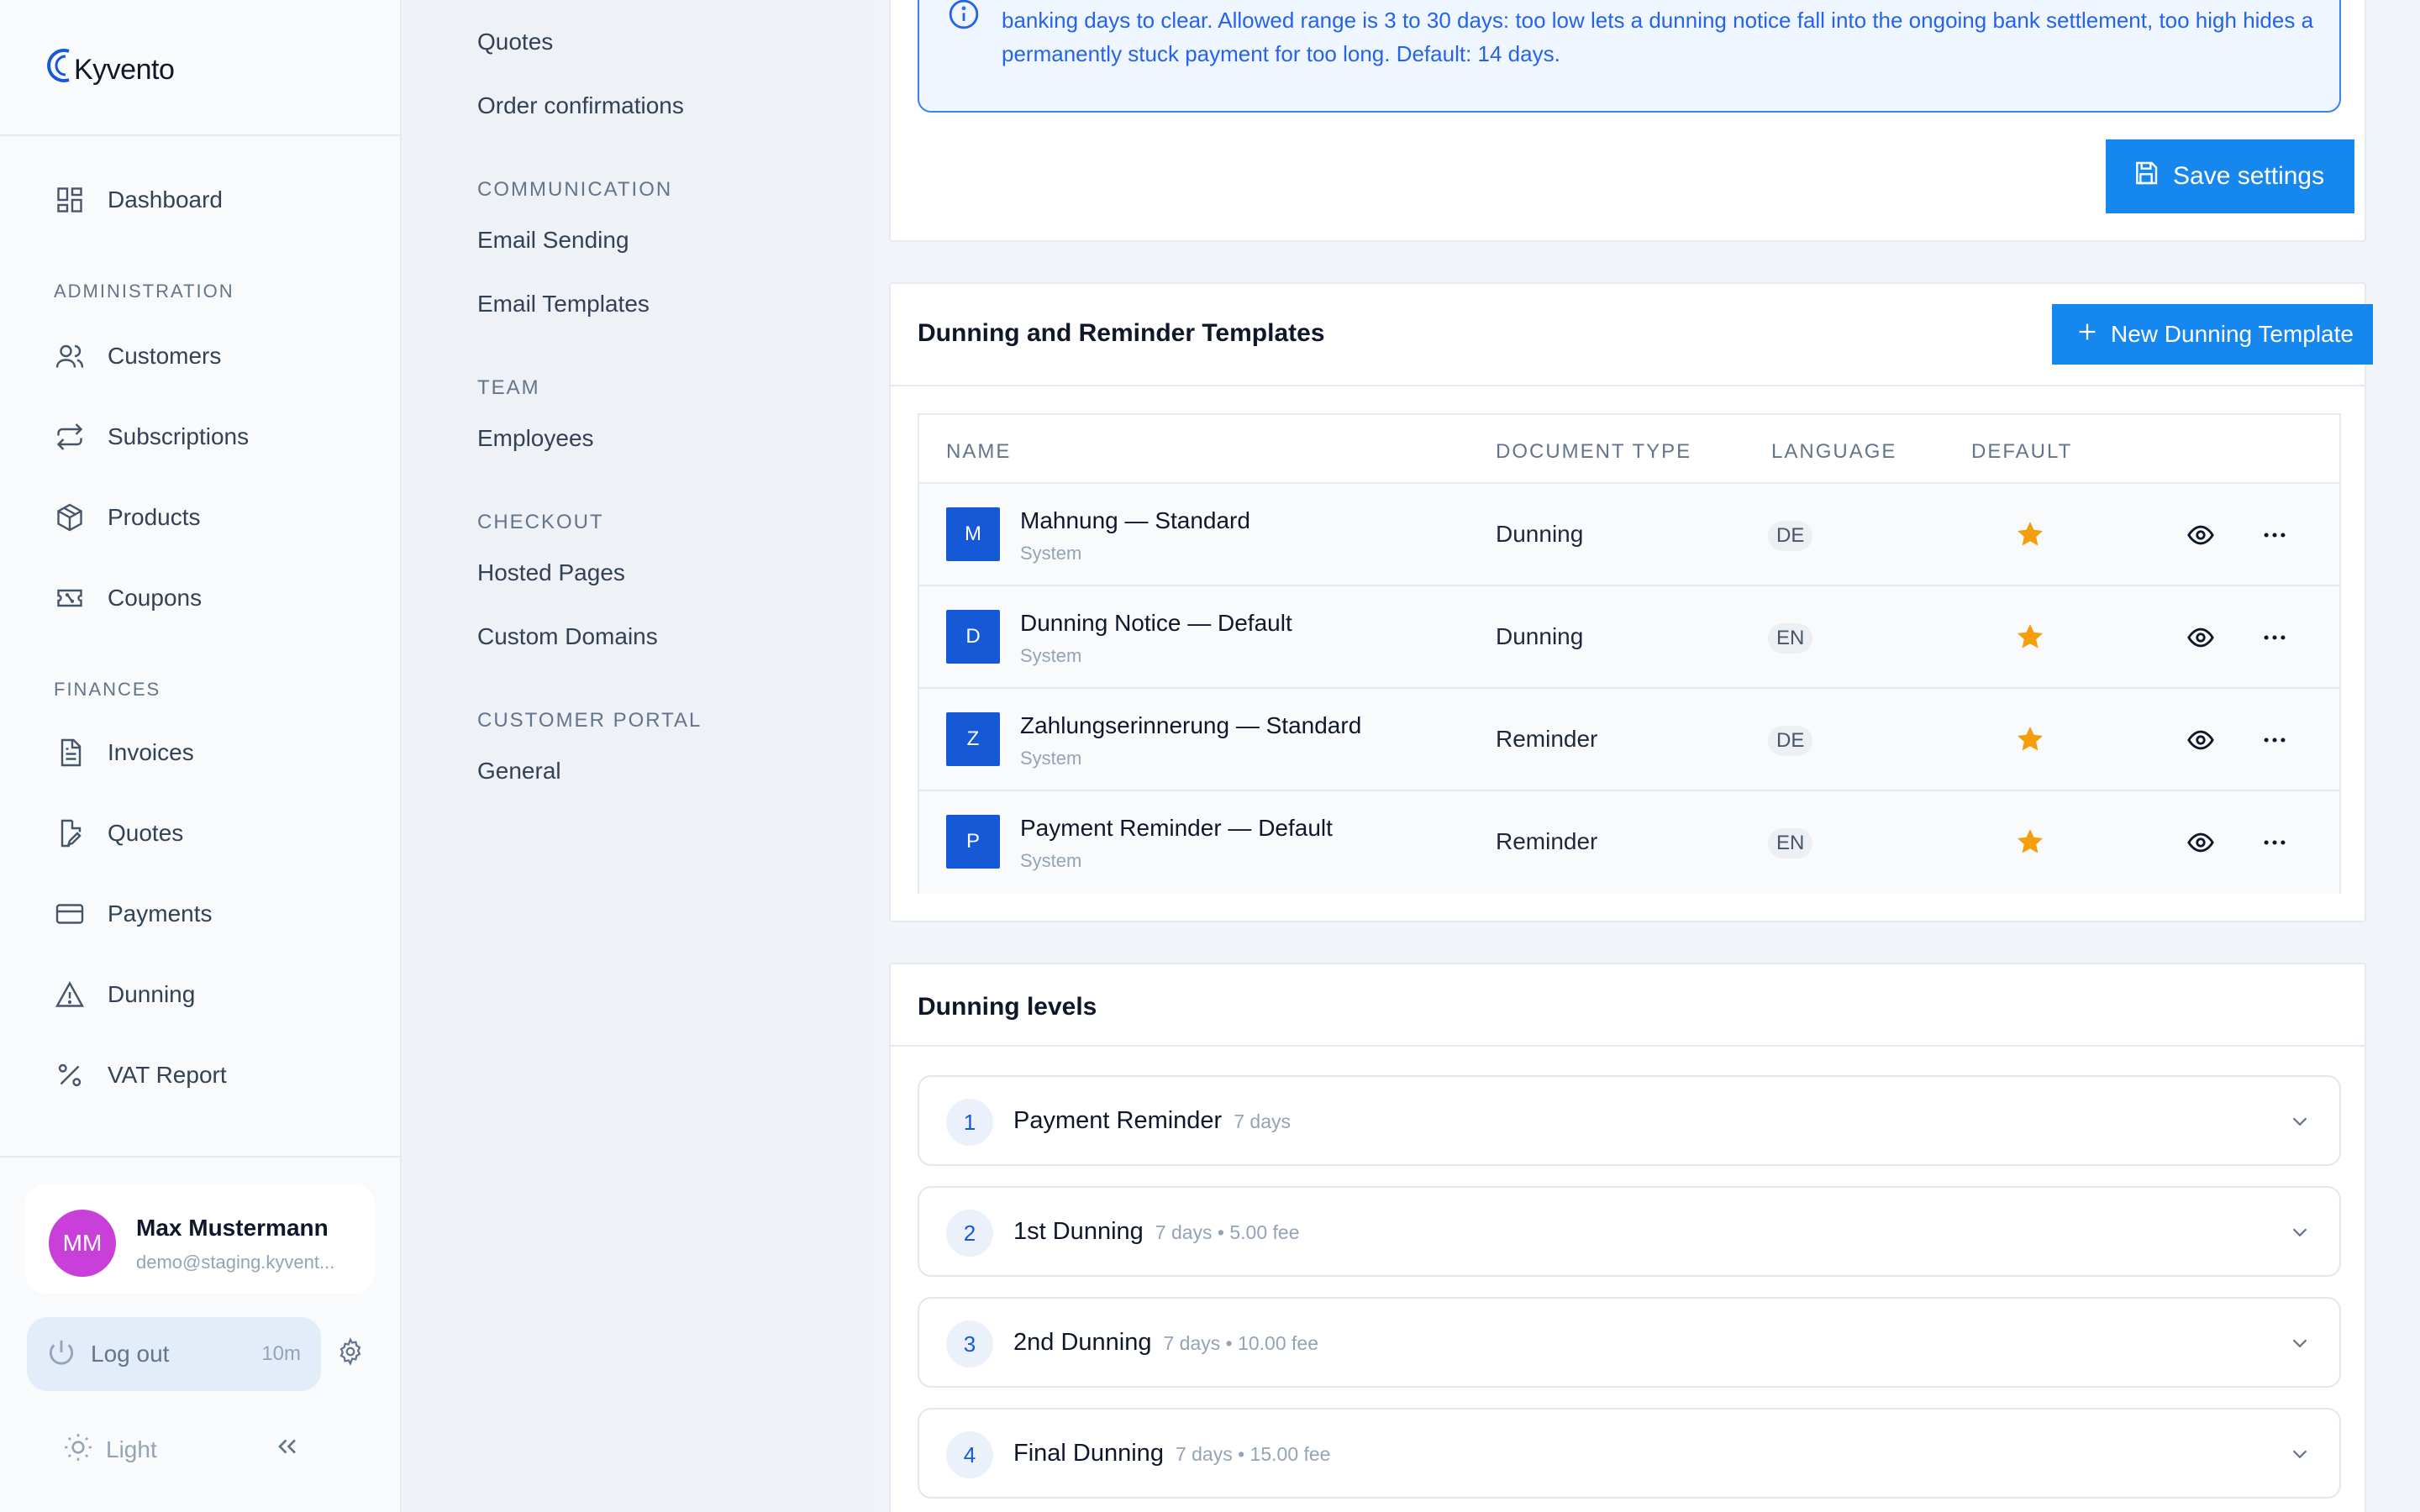 This screenshot has height=1512, width=2420. Describe the element at coordinates (1227, 1232) in the screenshot. I see `level-meta: 7 days • 5.00 fee` at that location.